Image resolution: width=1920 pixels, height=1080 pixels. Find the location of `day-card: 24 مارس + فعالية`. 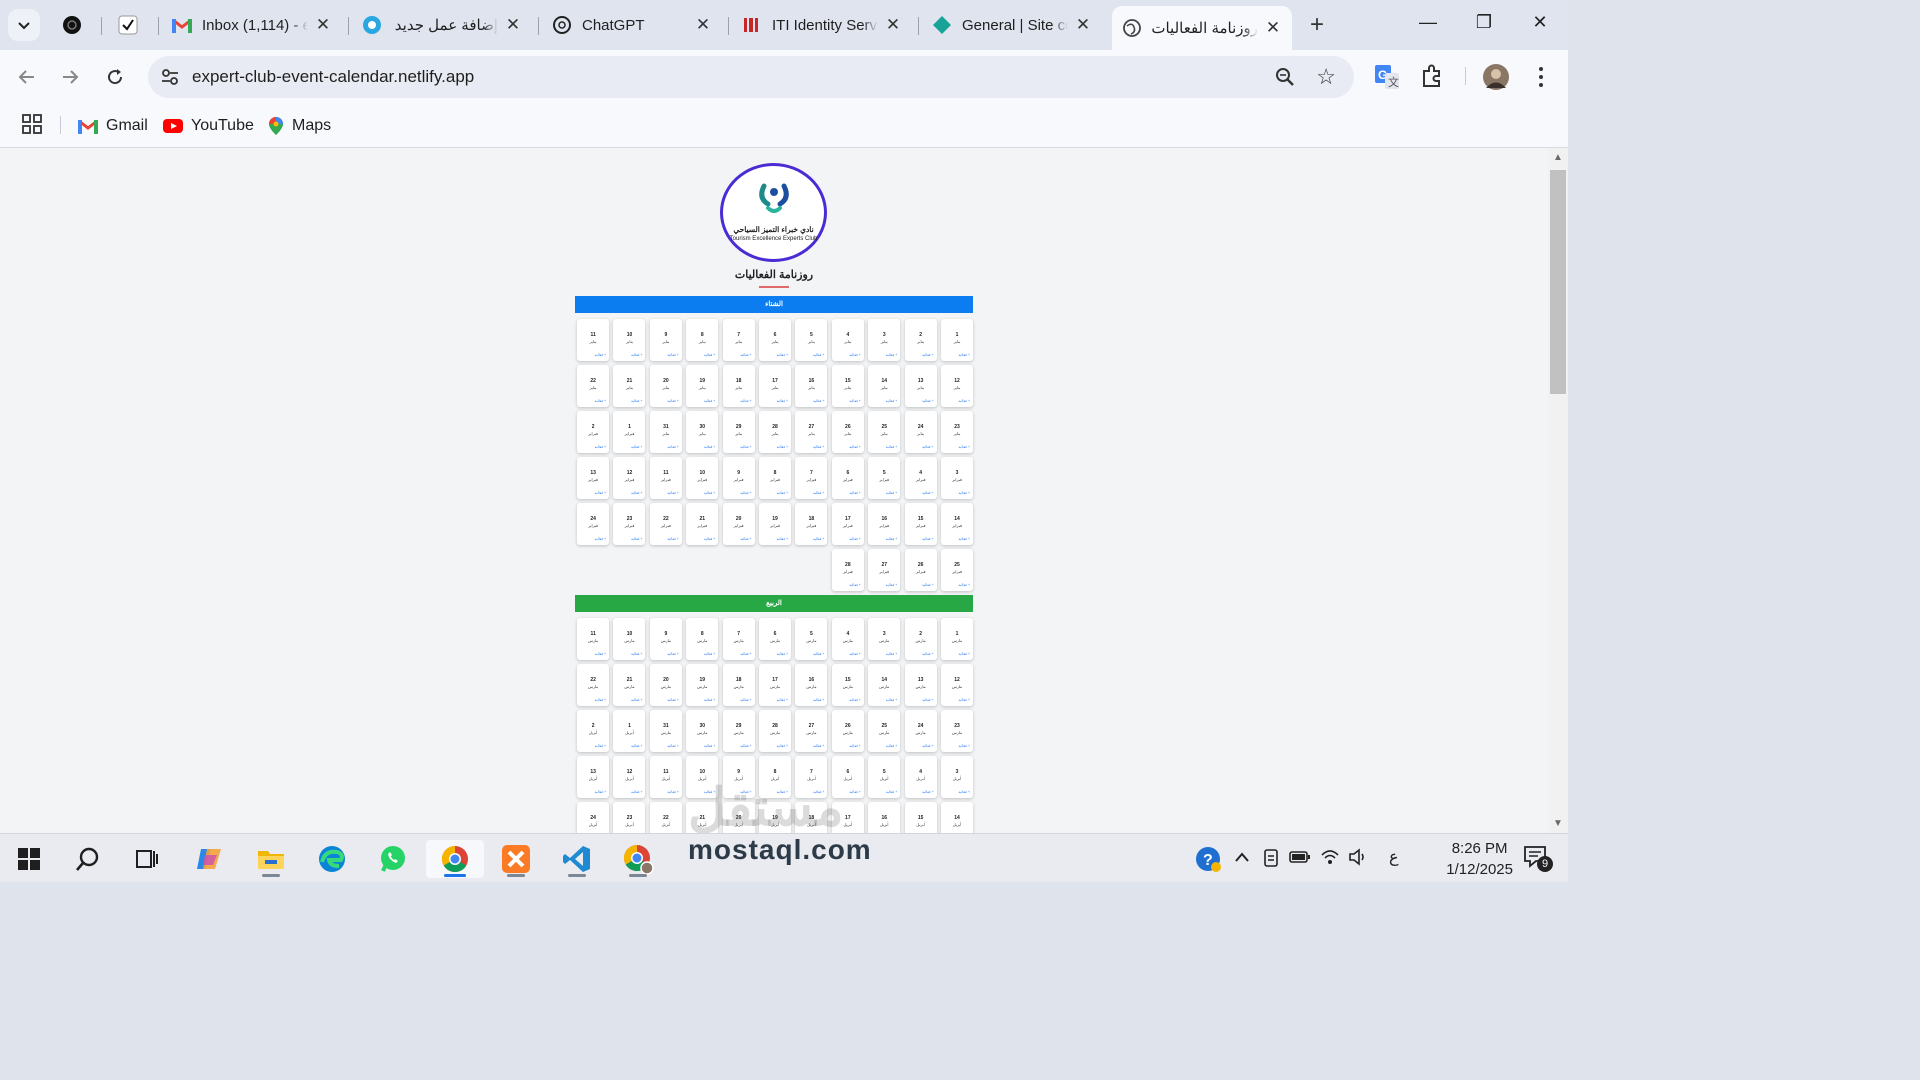

day-card: 24 مارس + فعالية is located at coordinates (920, 731).